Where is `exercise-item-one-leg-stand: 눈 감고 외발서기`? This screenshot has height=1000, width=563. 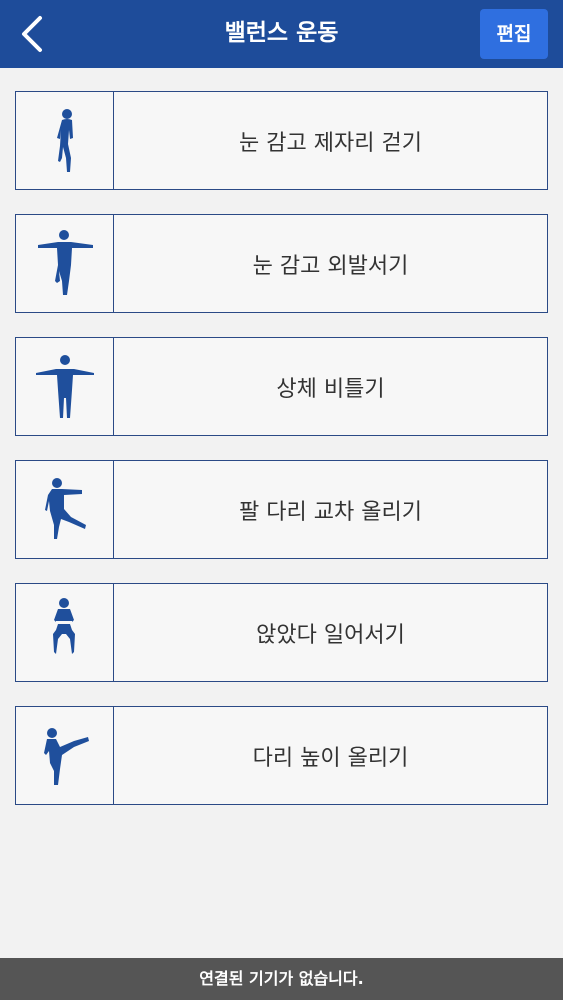 exercise-item-one-leg-stand: 눈 감고 외발서기 is located at coordinates (281, 263).